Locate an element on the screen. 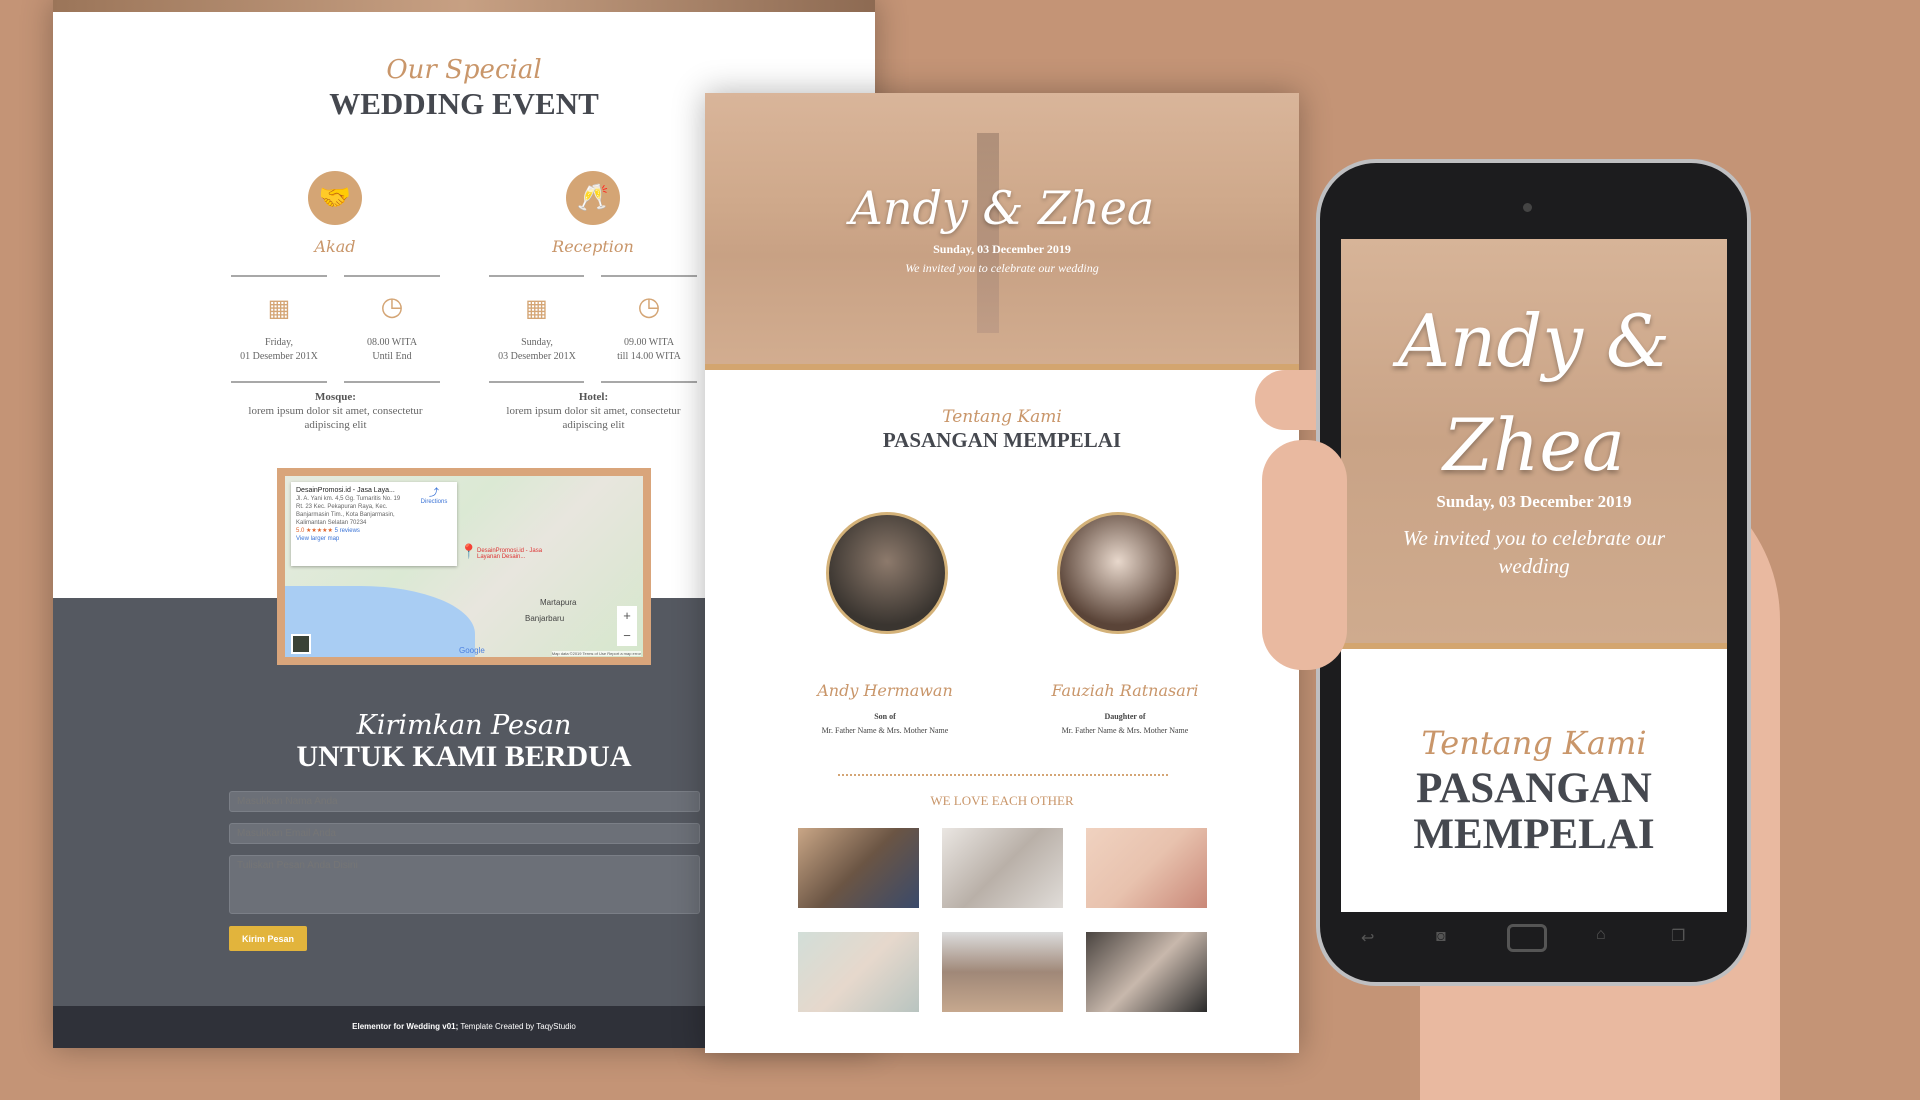 The image size is (1920, 1100). groom-portrait is located at coordinates (887, 573).